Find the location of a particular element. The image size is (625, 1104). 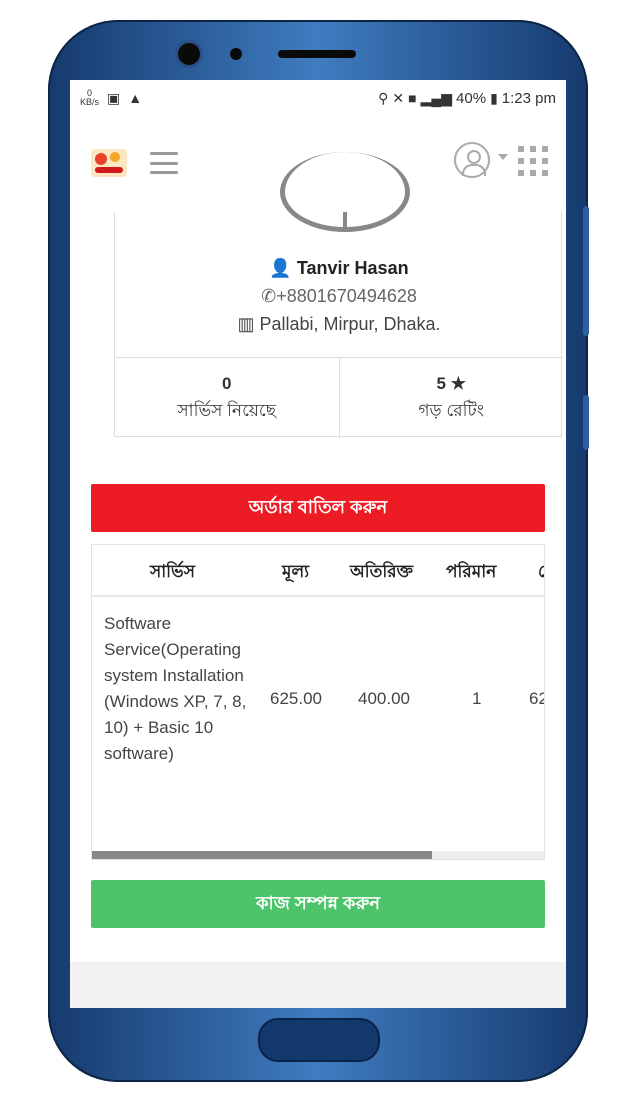

provider-name-row: 👤 Tanvir Hasan is located at coordinates (339, 268).